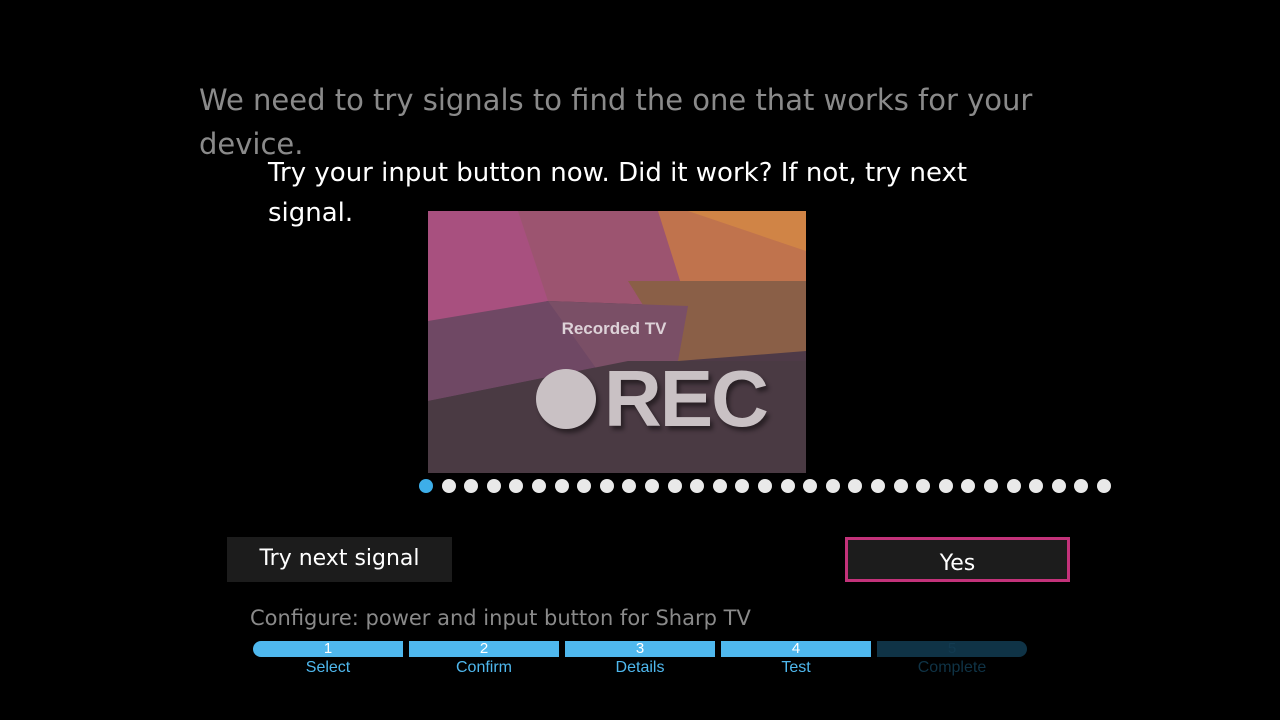 The height and width of the screenshot is (720, 1280). What do you see at coordinates (952, 649) in the screenshot?
I see `step-number: 5` at bounding box center [952, 649].